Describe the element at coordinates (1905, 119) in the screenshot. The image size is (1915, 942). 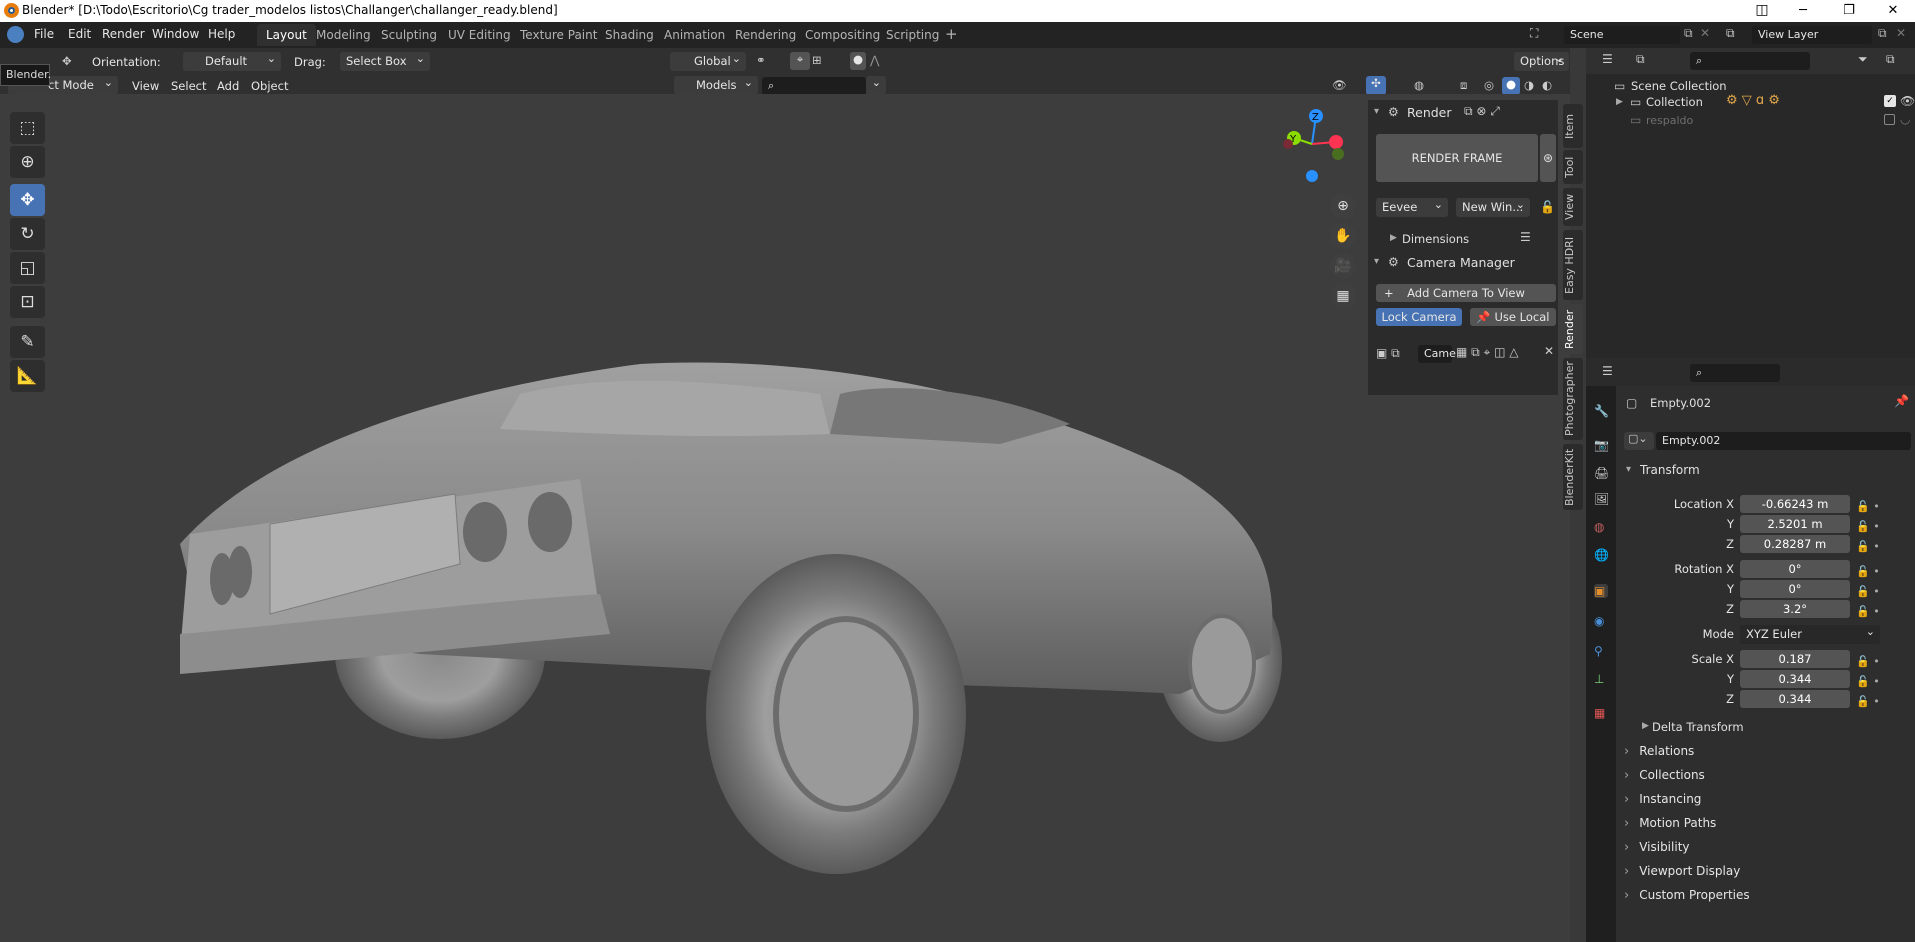
I see `hidden-eye-icon: ◡` at that location.